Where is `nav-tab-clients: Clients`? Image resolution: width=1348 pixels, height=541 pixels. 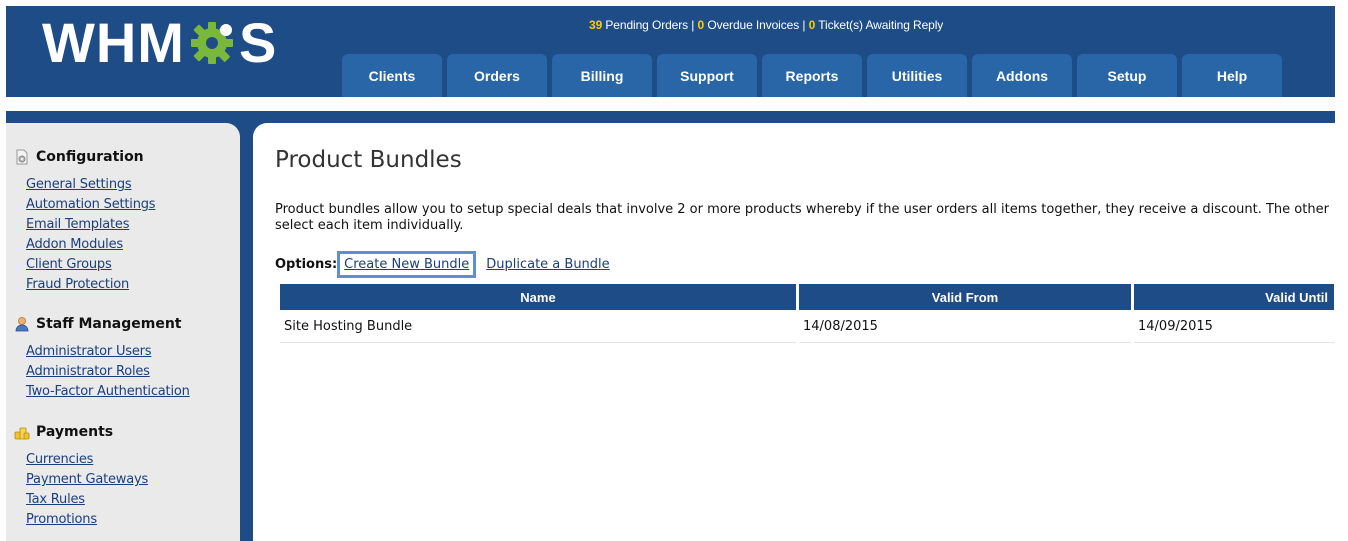
nav-tab-clients: Clients is located at coordinates (392, 75).